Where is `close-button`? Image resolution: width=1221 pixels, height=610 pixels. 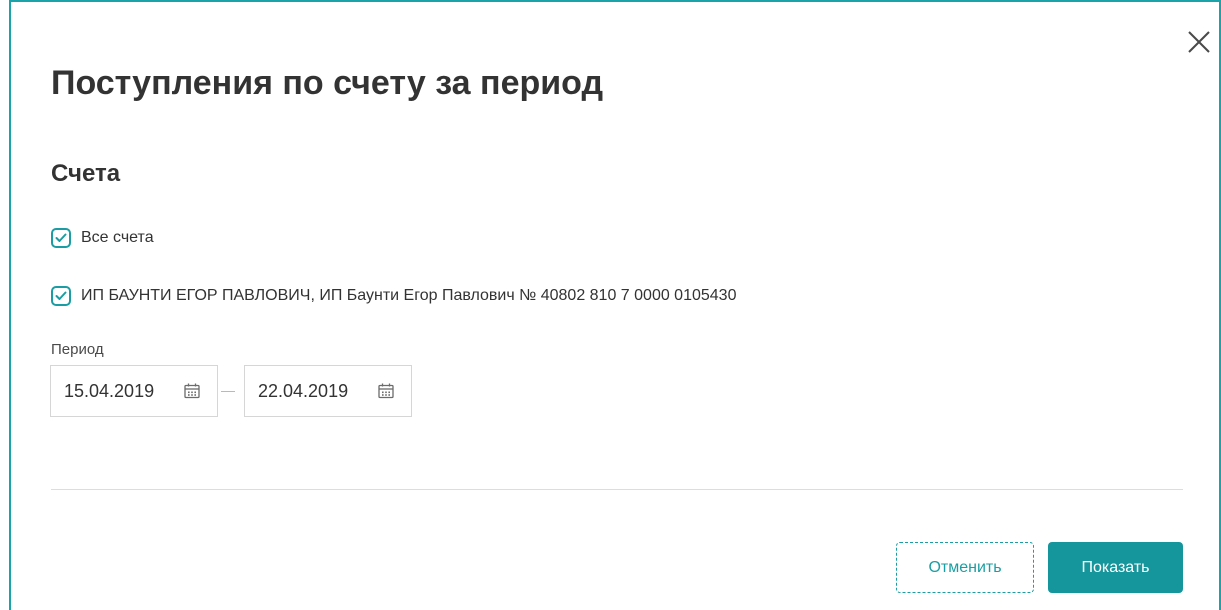 close-button is located at coordinates (1199, 42).